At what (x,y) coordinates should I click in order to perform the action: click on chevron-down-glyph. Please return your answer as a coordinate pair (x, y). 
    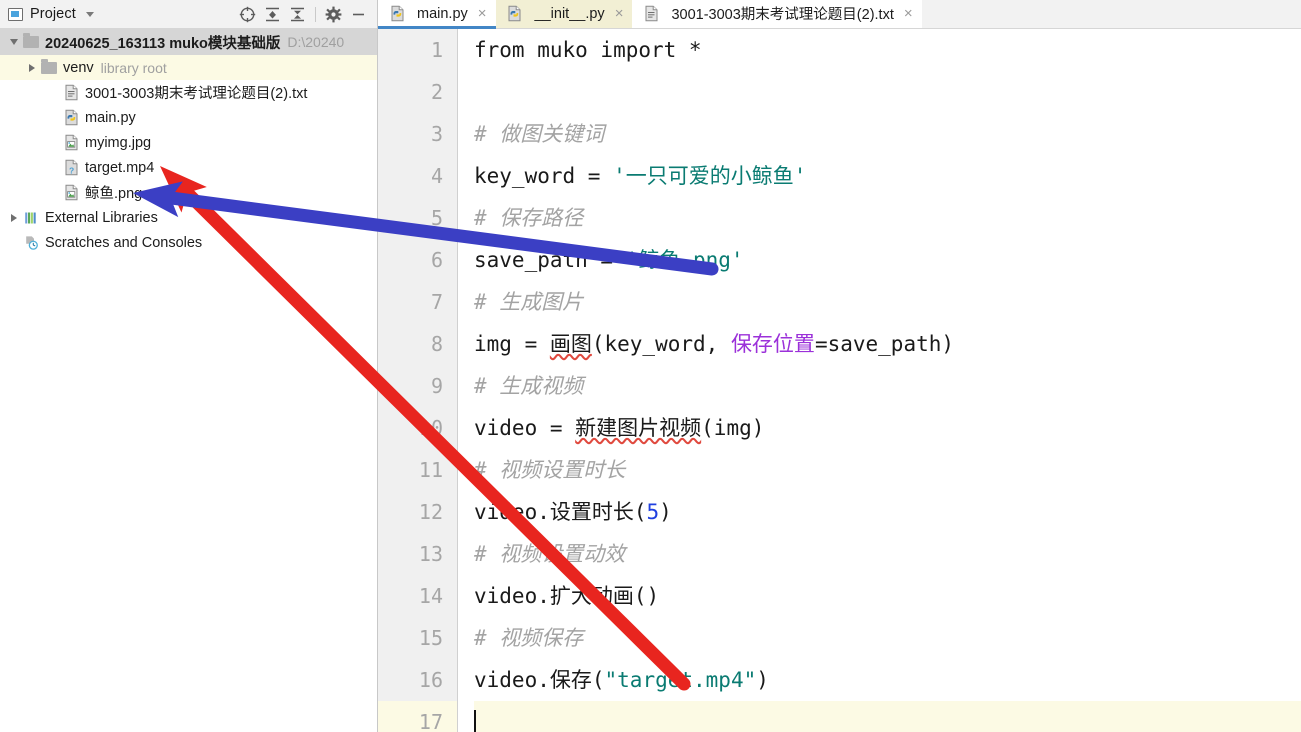
    Looking at the image, I should click on (14, 42).